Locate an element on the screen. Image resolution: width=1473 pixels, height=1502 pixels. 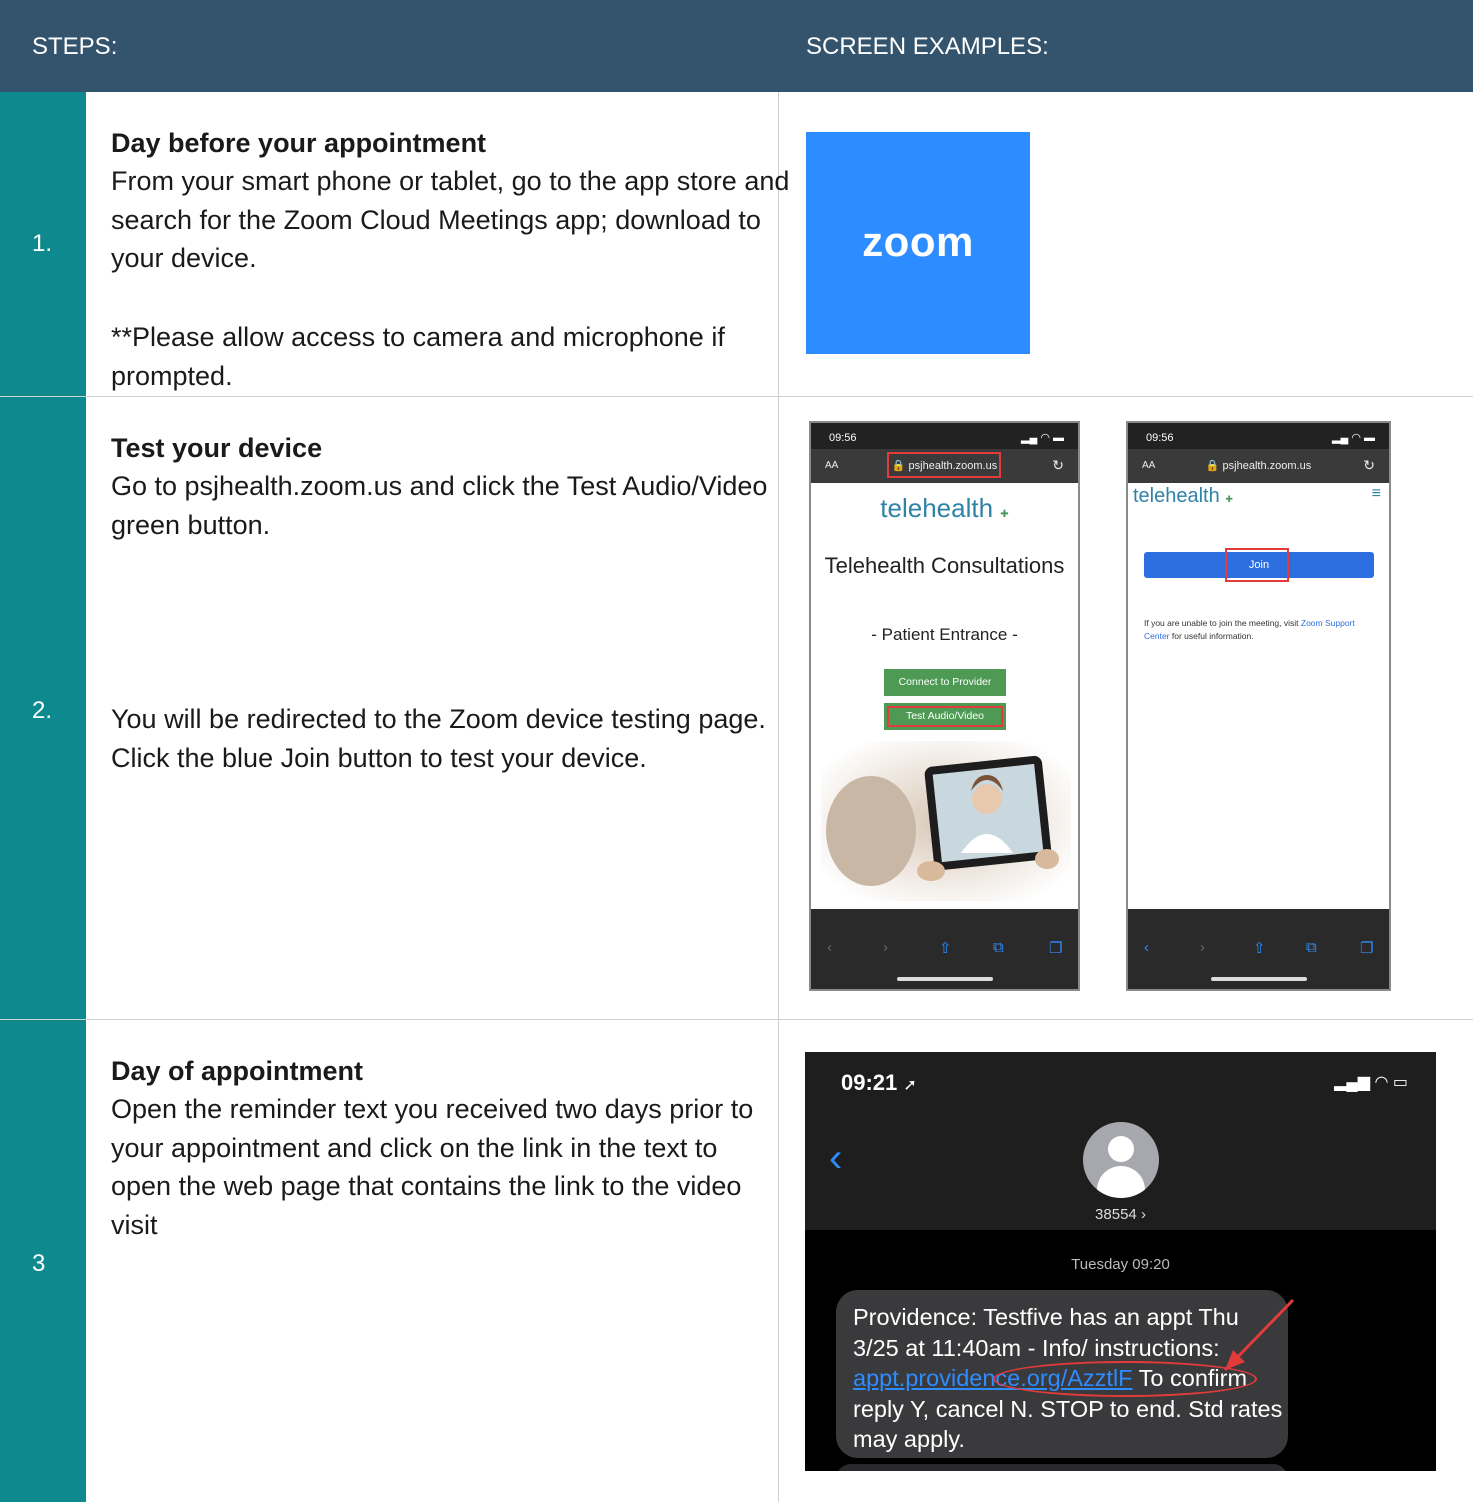
zoom-wordmark: zoom is located at coordinates (918, 241).